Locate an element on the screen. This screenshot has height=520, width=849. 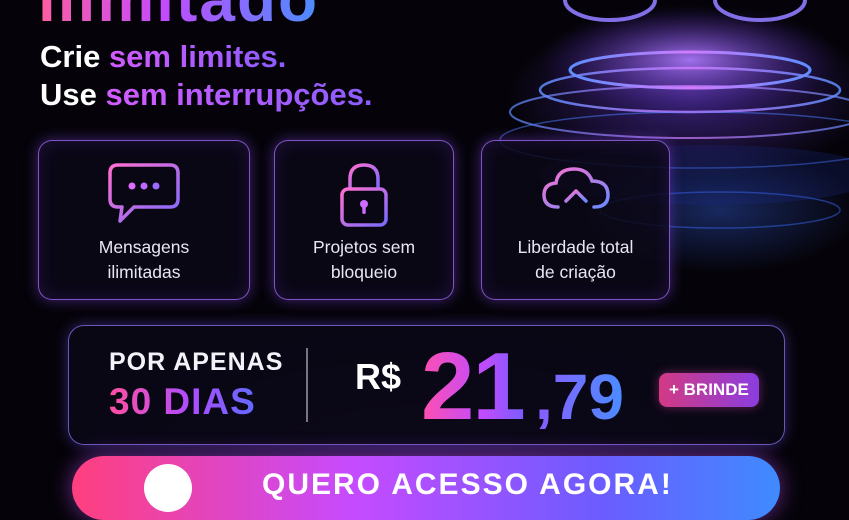
headline-line-1: Crie sem limites. is located at coordinates (206, 57).